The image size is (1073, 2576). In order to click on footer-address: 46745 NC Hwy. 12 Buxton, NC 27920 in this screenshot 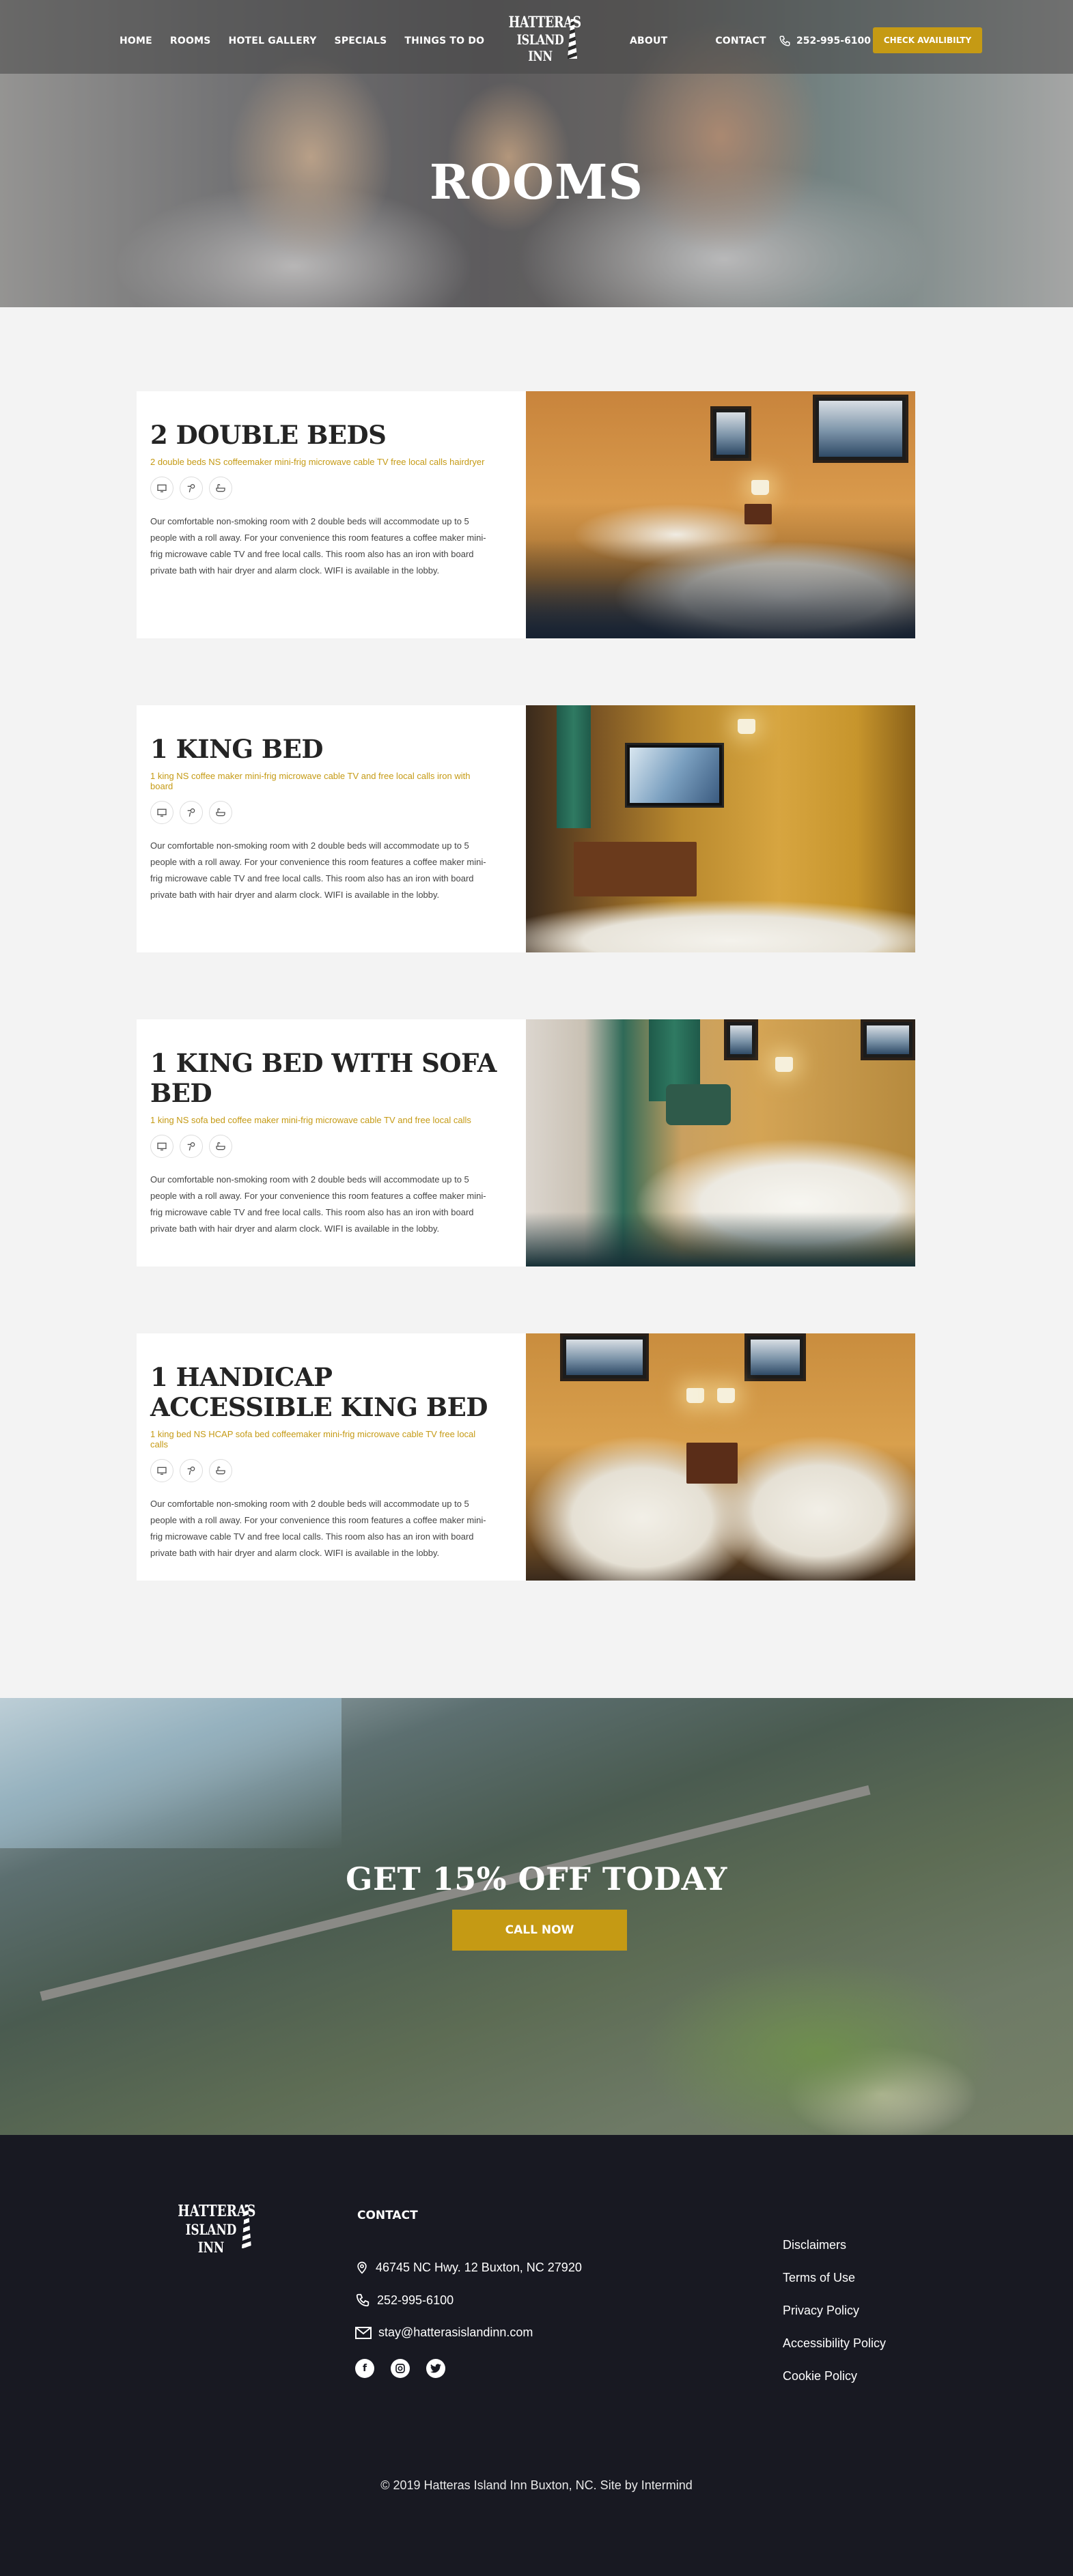, I will do `click(469, 2267)`.